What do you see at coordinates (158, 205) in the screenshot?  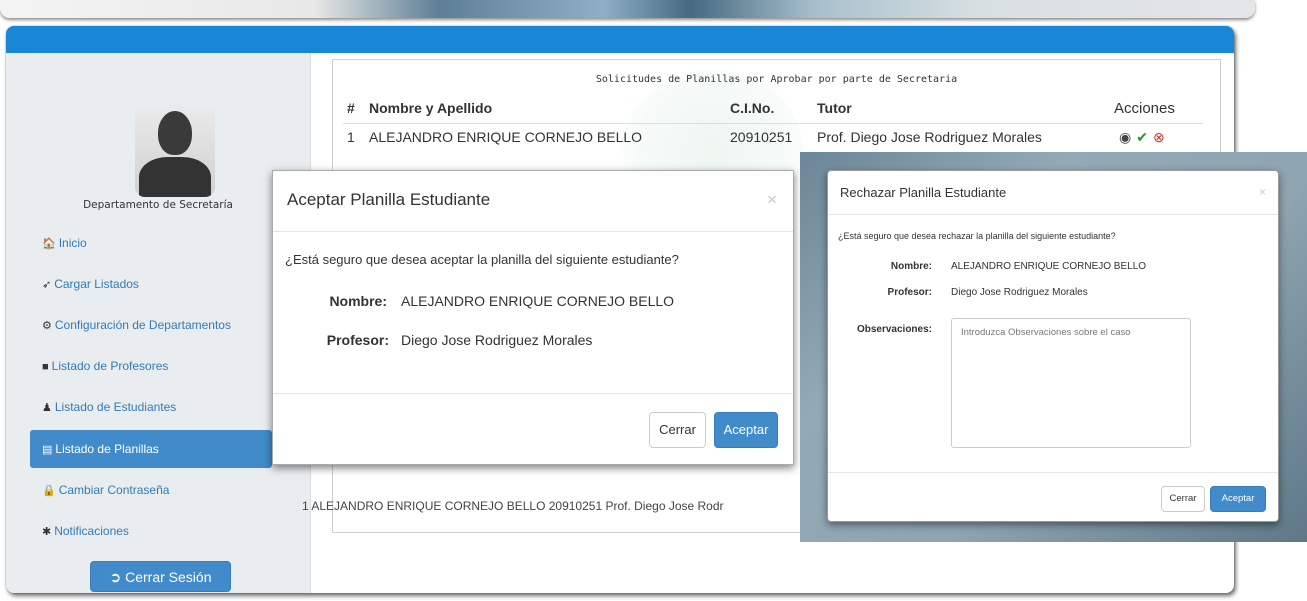 I see `department-name: Departamento de Secretaría` at bounding box center [158, 205].